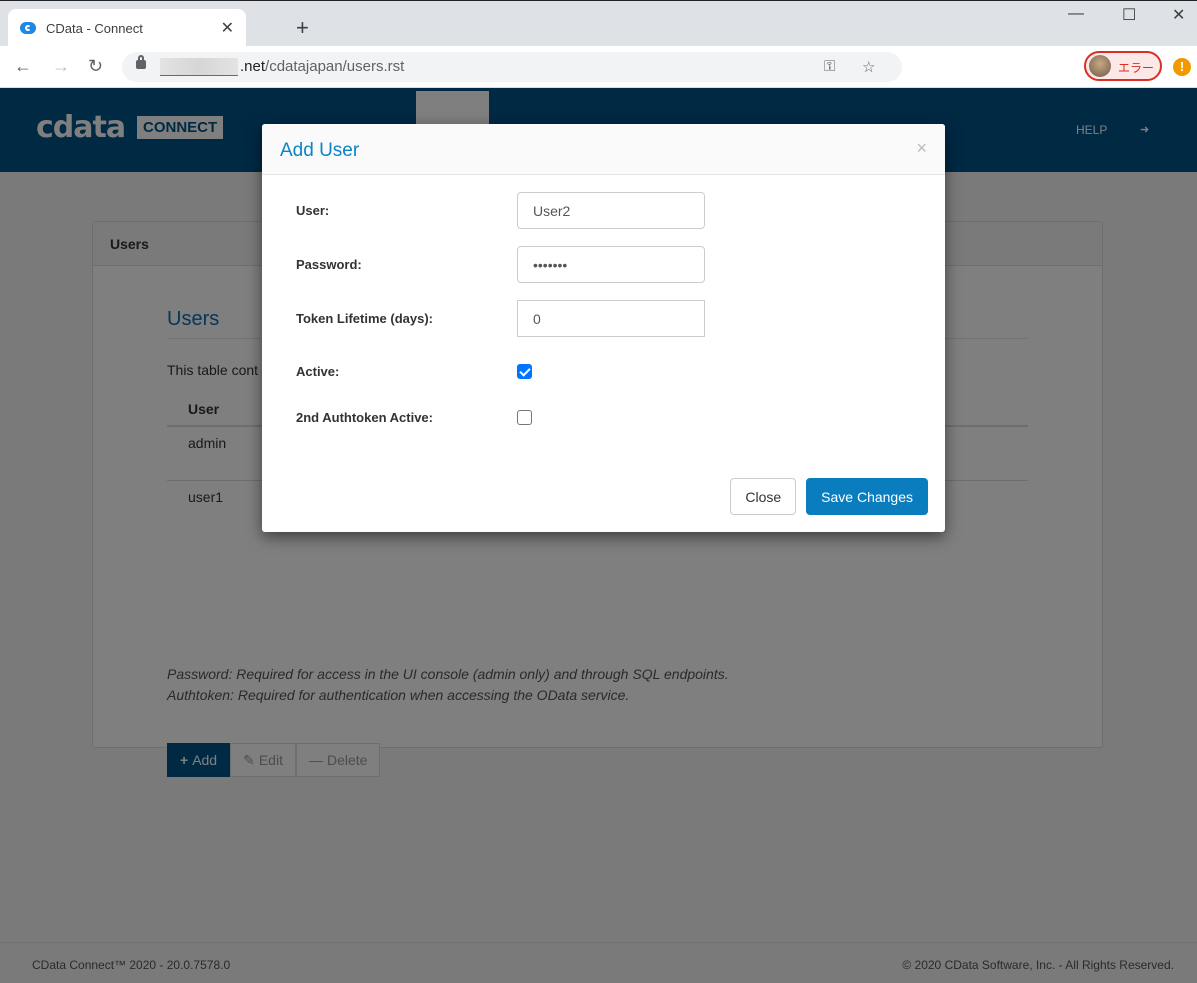  I want to click on user-input, so click(611, 210).